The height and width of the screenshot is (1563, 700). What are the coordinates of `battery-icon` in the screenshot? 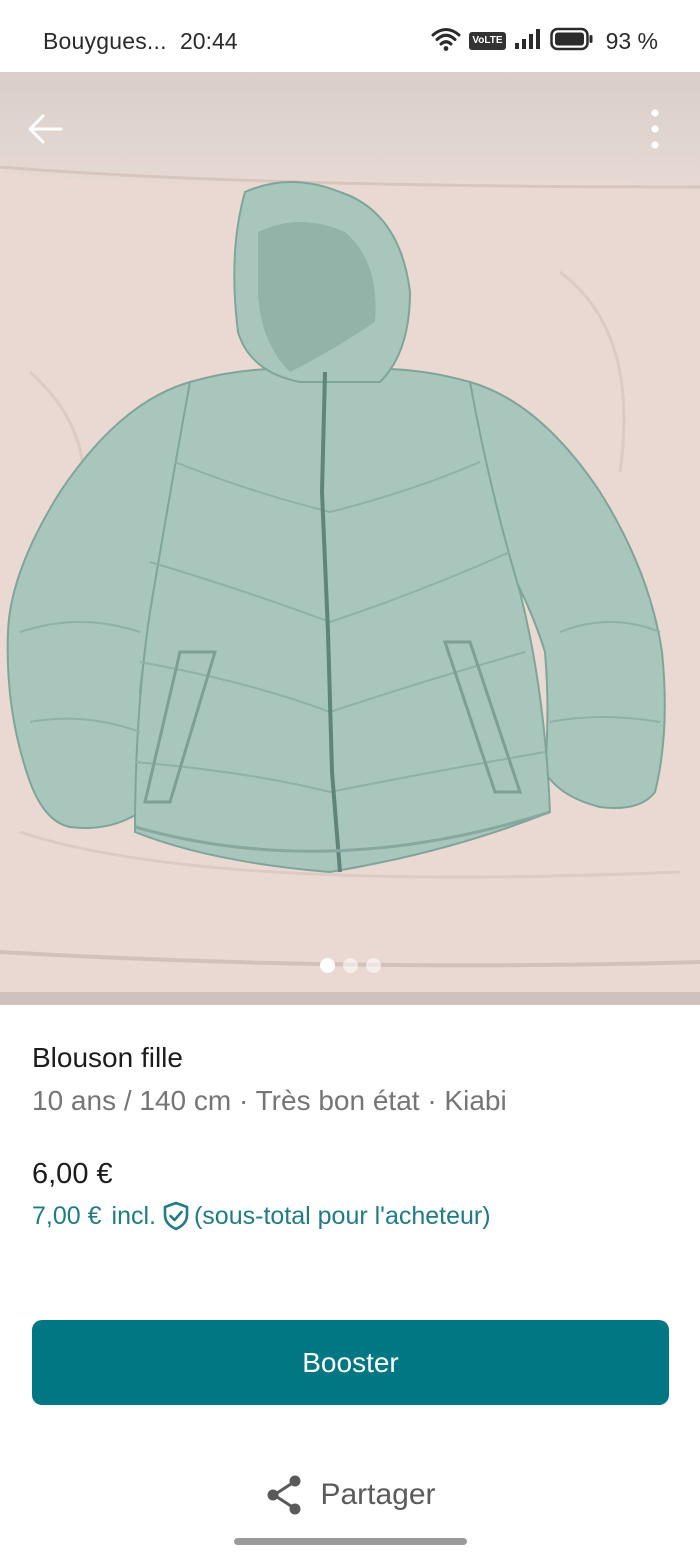 It's located at (571, 41).